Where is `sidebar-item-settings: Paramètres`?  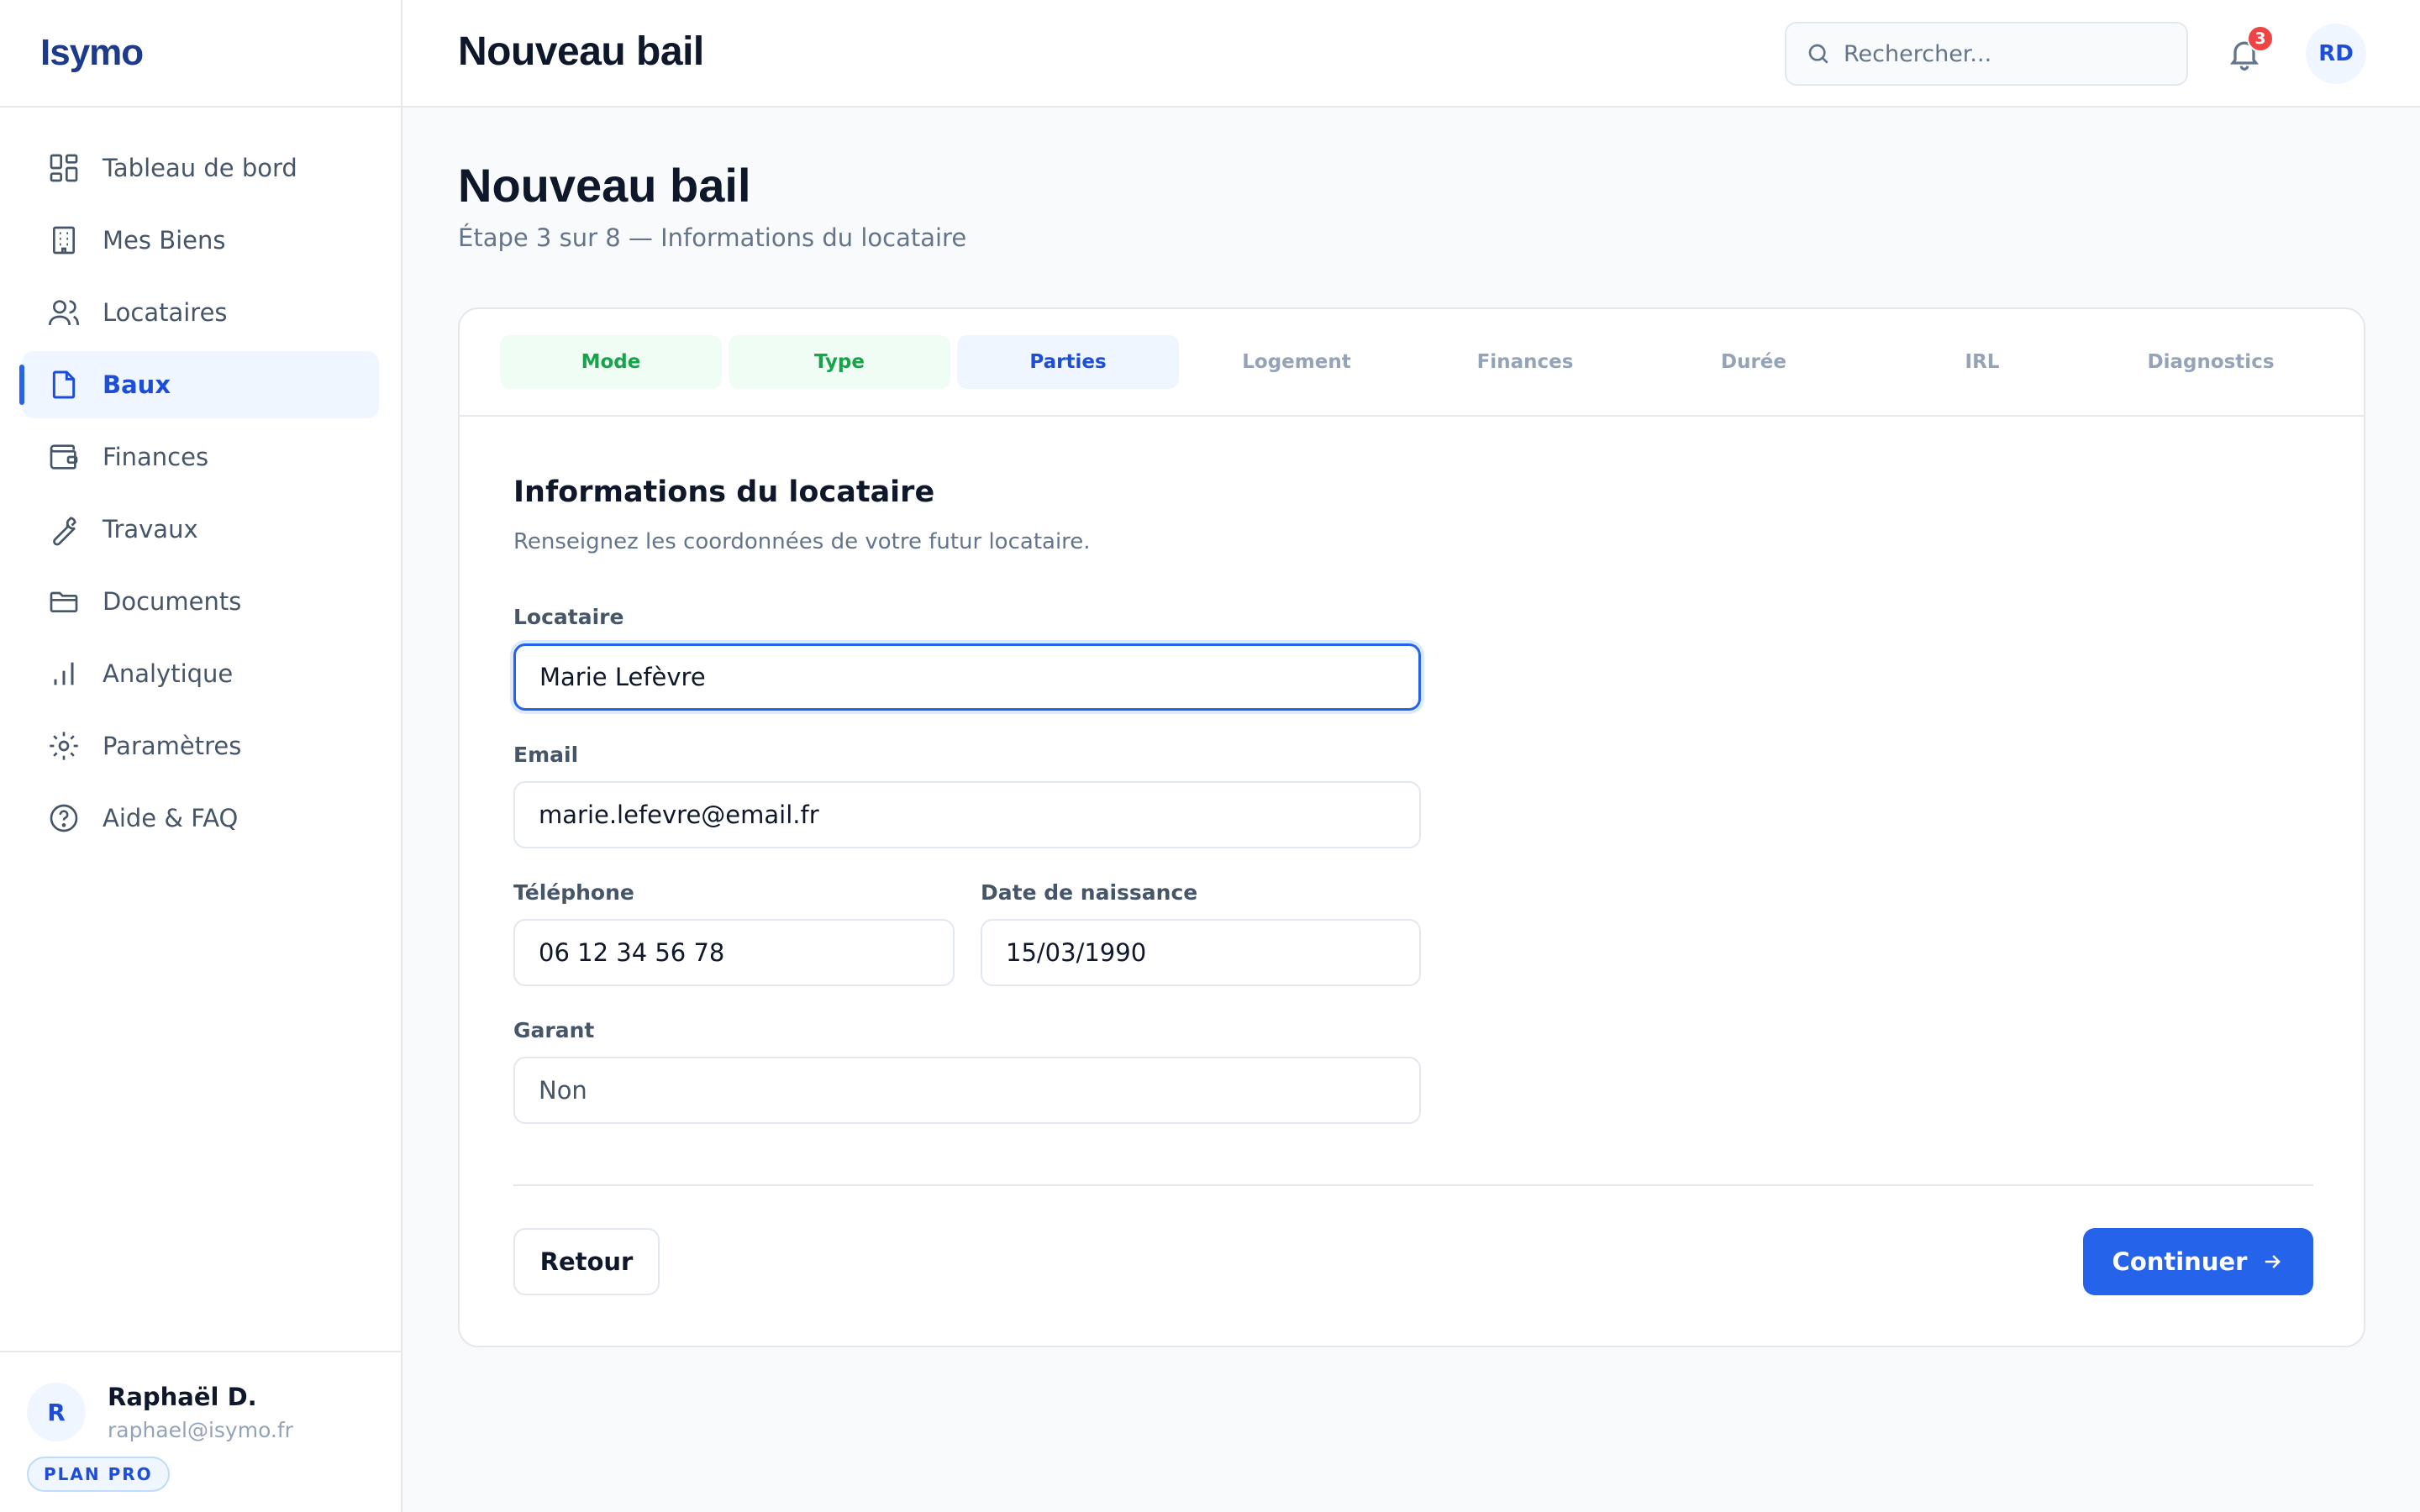
sidebar-item-settings: Paramètres is located at coordinates (200, 746).